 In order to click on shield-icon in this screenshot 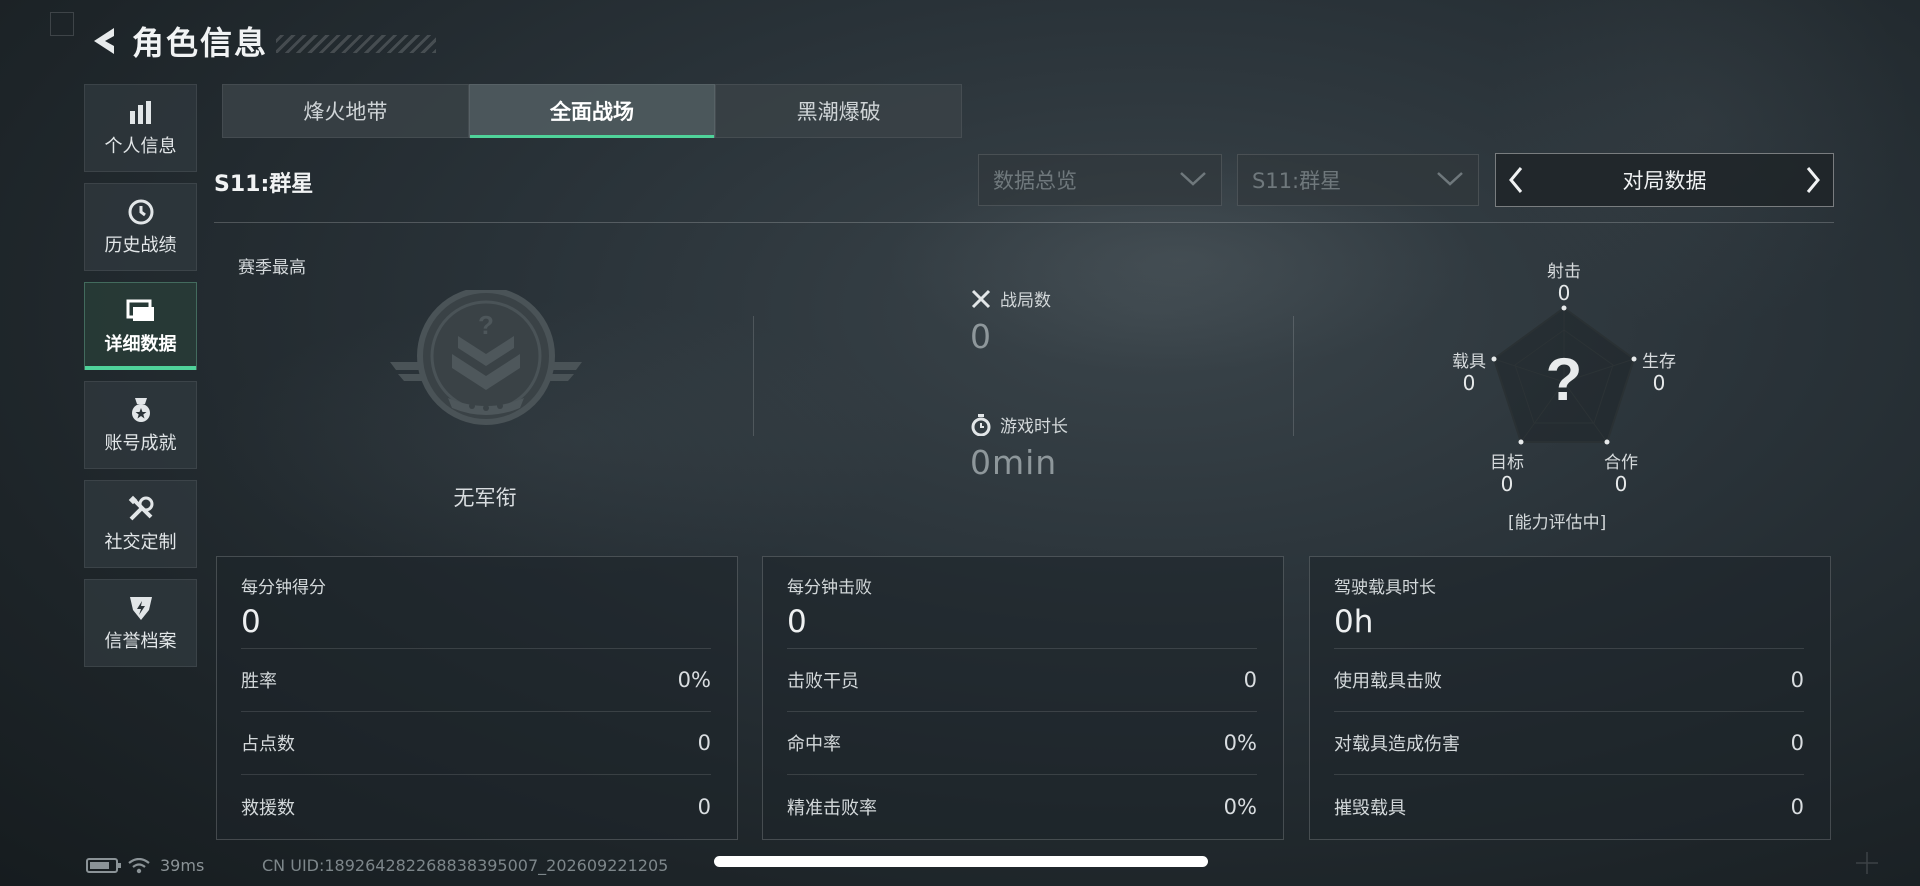, I will do `click(141, 608)`.